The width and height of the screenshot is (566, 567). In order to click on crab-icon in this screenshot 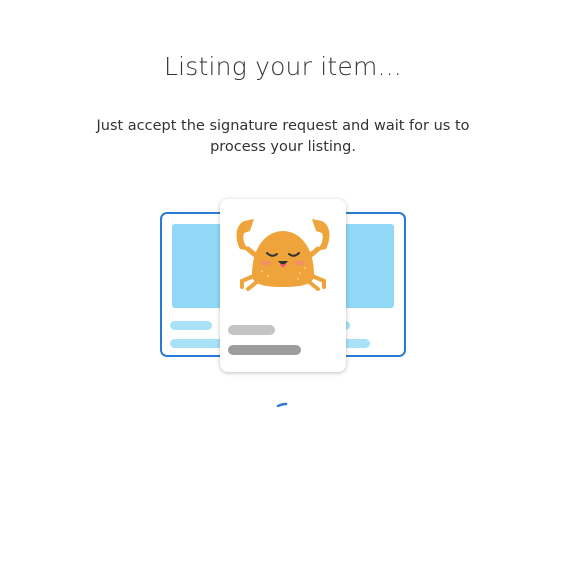, I will do `click(283, 255)`.